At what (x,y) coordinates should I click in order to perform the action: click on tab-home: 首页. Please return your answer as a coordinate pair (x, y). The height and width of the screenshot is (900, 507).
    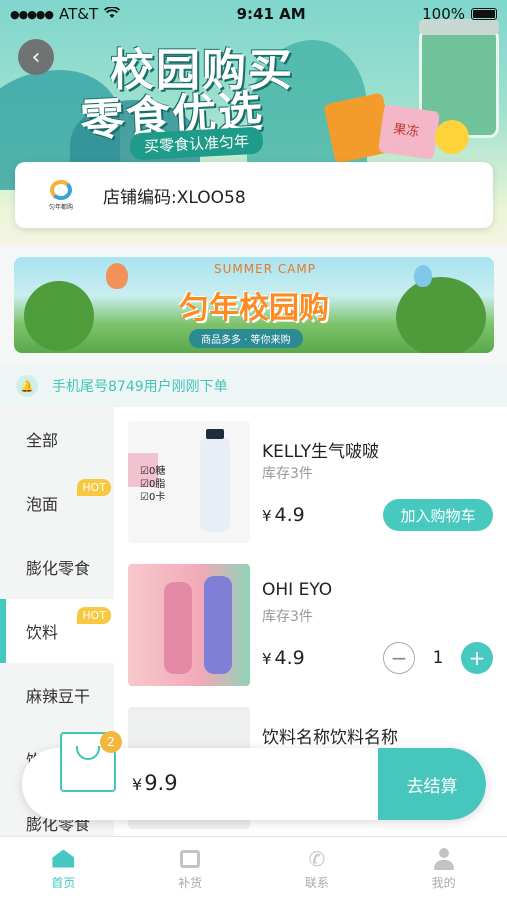
    Looking at the image, I should click on (63, 868).